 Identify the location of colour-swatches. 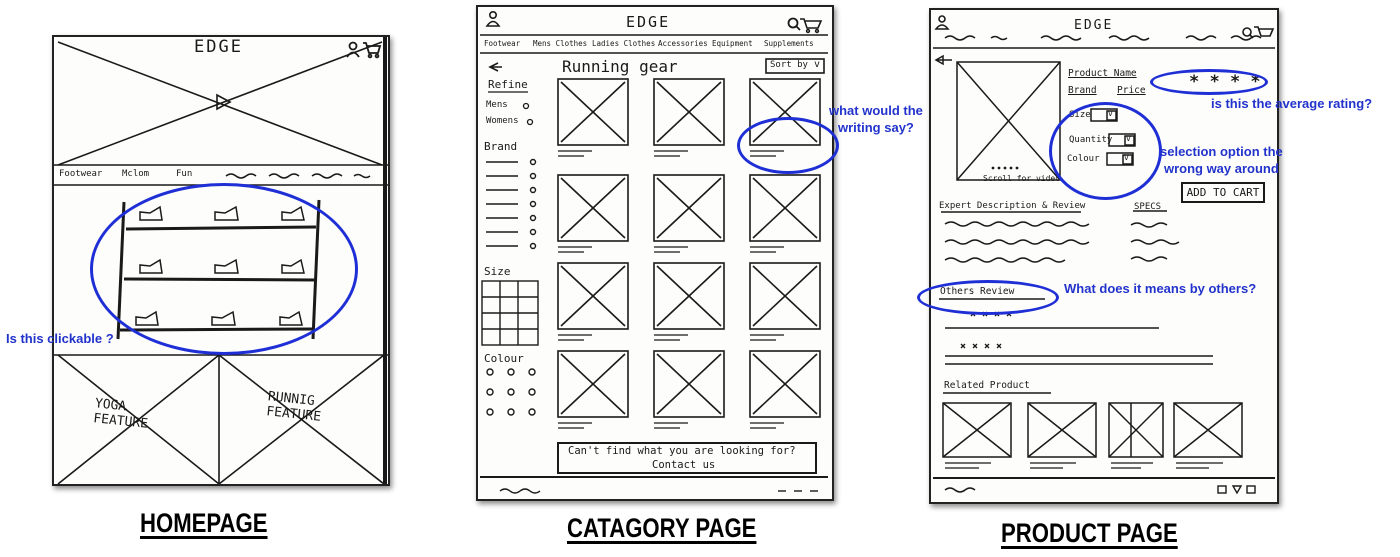
(511, 392).